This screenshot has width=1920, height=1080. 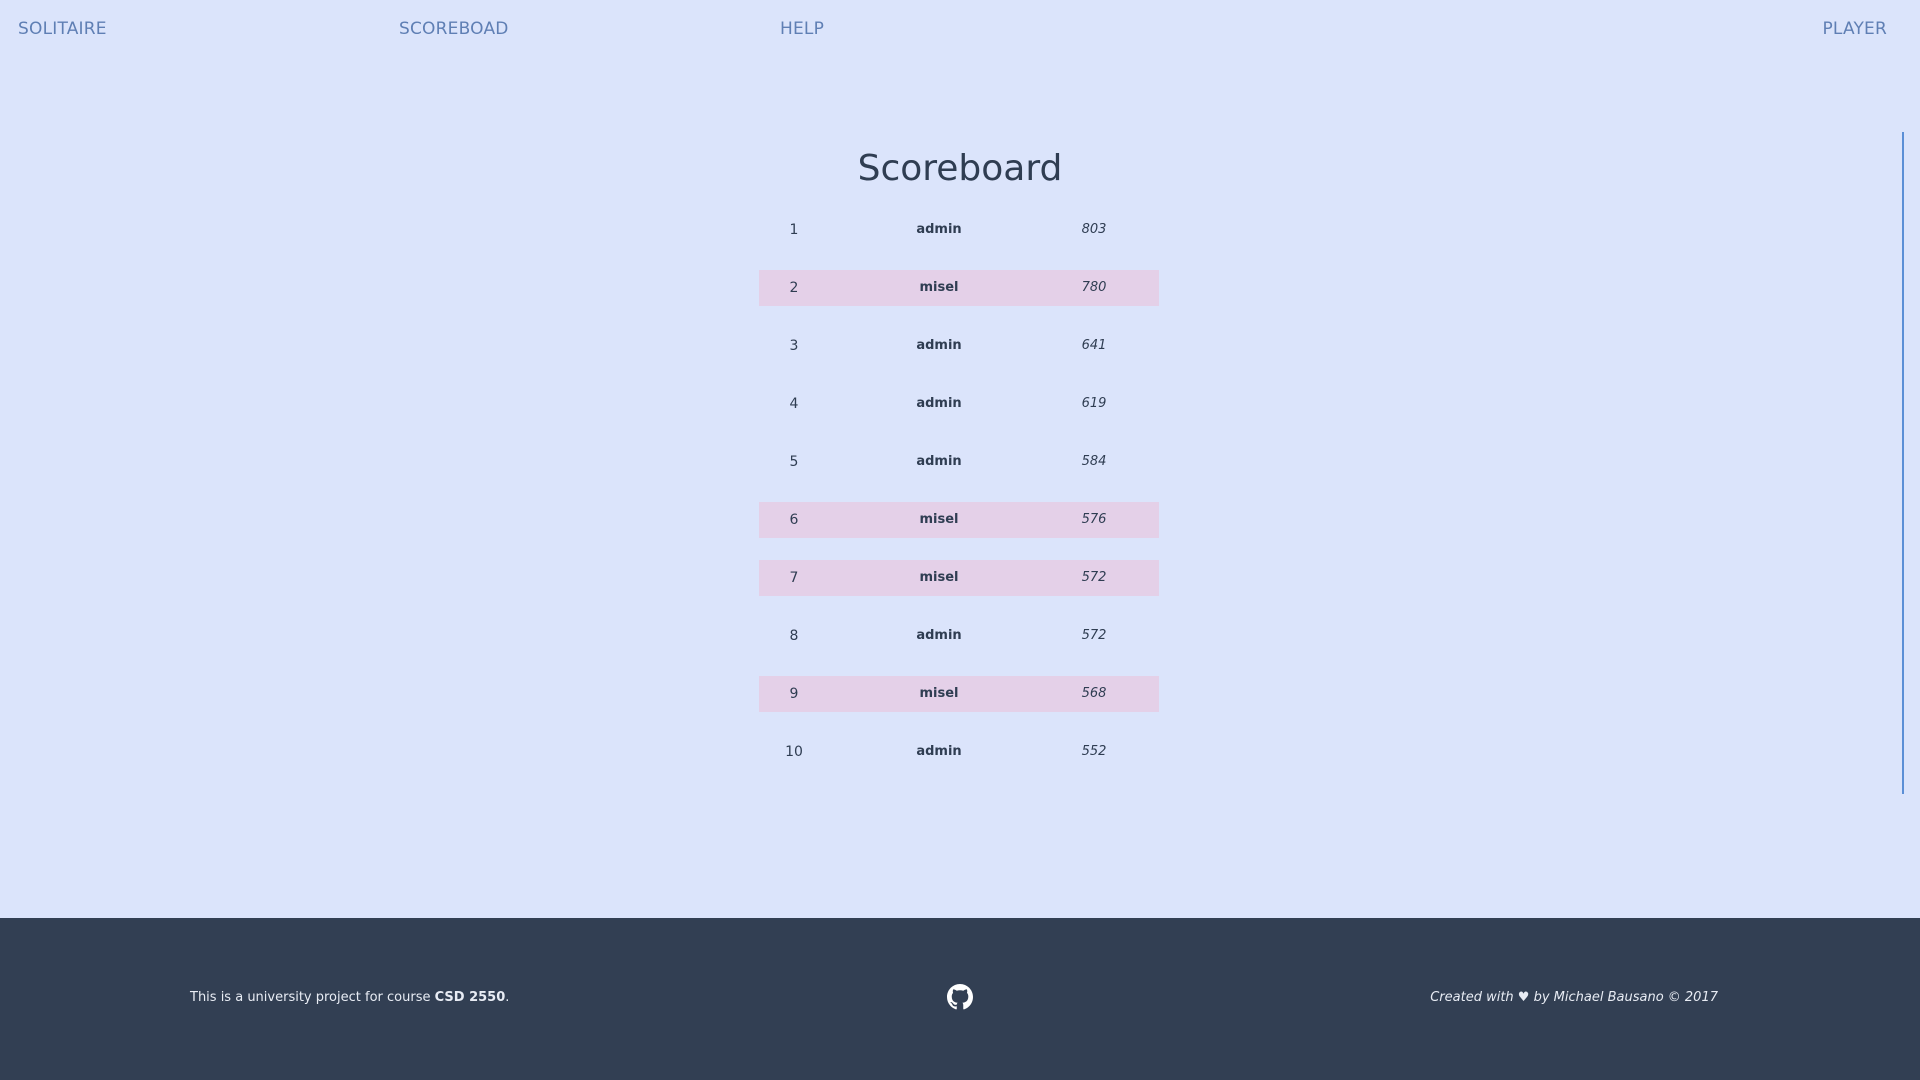 I want to click on rank-cell: 2, so click(x=794, y=288).